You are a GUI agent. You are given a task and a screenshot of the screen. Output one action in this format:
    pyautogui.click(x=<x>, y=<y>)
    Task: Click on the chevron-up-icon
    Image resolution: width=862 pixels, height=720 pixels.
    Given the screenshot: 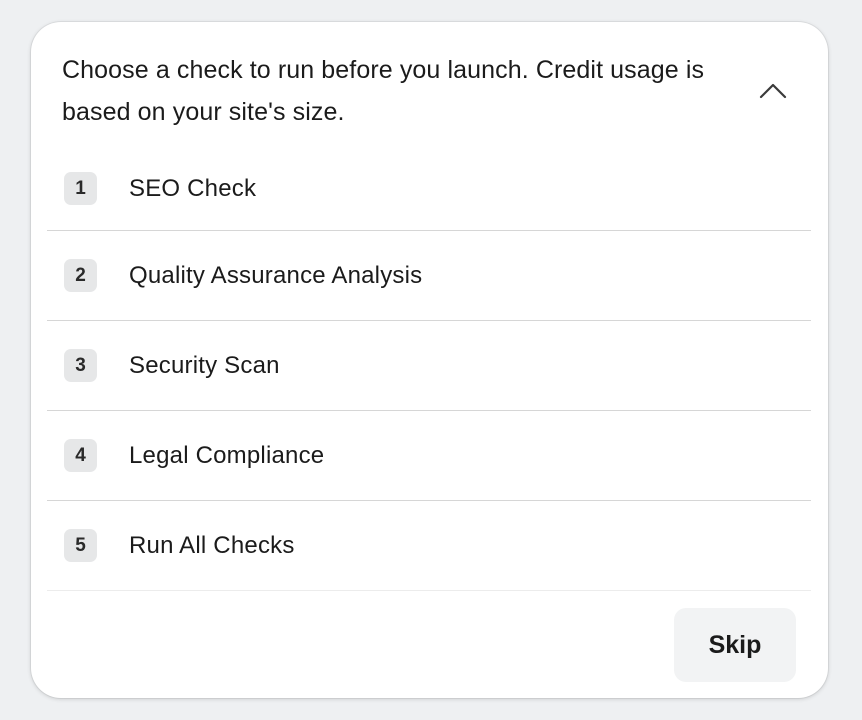 What is the action you would take?
    pyautogui.click(x=773, y=91)
    